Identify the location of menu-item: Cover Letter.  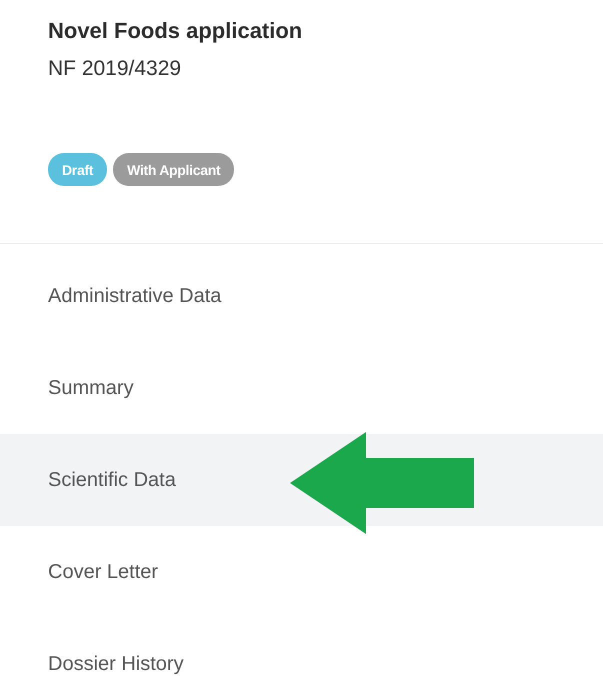
(301, 572).